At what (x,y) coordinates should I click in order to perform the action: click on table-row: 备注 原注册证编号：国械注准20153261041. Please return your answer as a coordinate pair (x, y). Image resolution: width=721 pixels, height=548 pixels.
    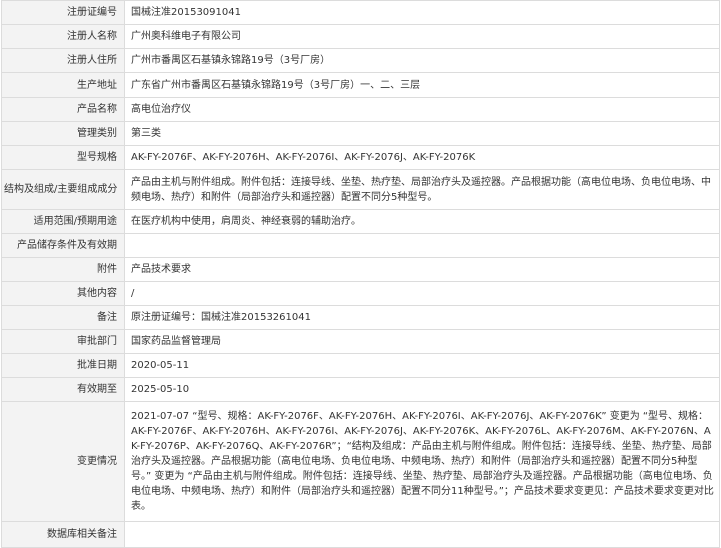
    Looking at the image, I should click on (360, 317).